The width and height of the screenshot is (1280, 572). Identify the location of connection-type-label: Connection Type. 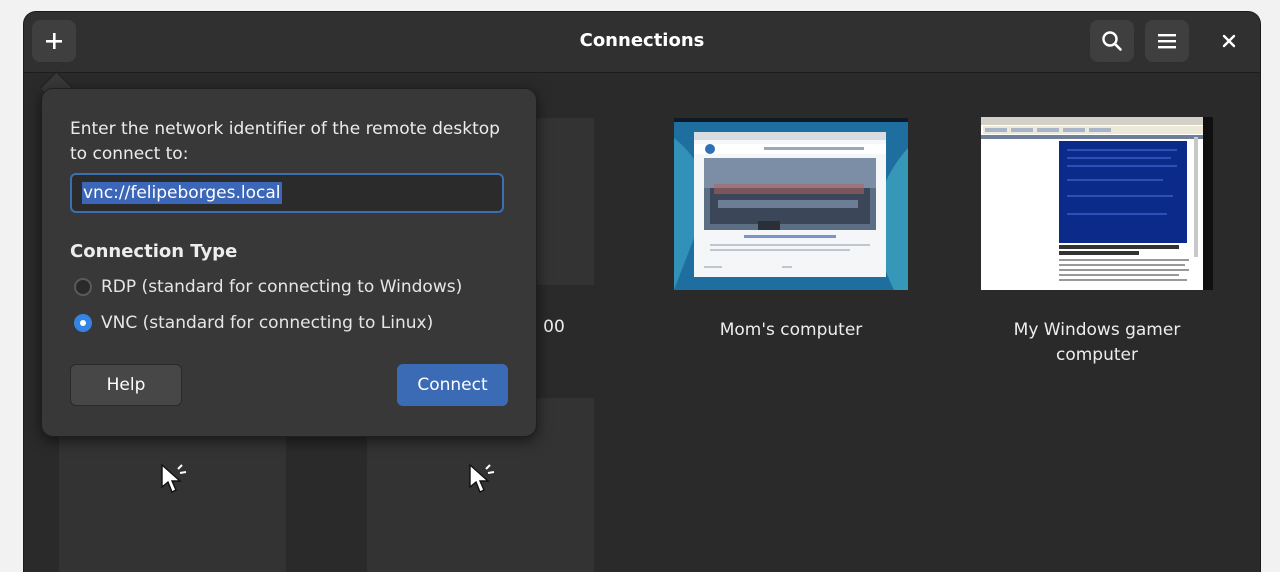
(154, 251).